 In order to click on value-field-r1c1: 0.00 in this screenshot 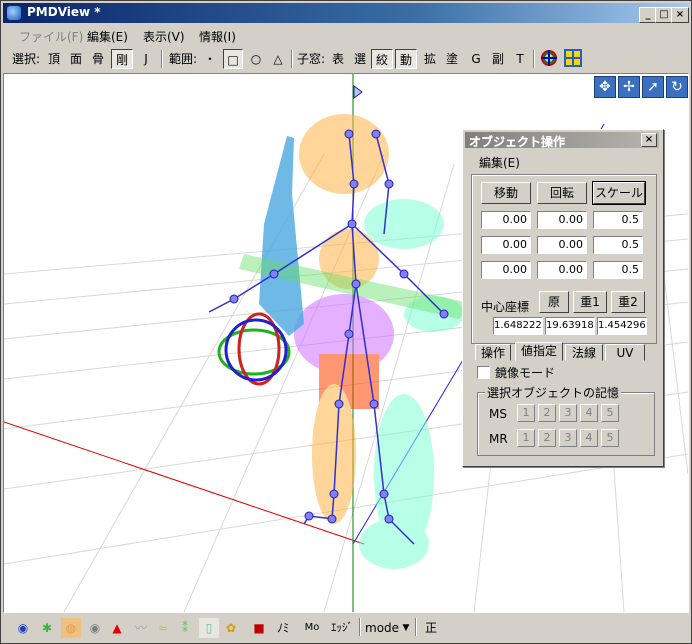, I will do `click(506, 220)`.